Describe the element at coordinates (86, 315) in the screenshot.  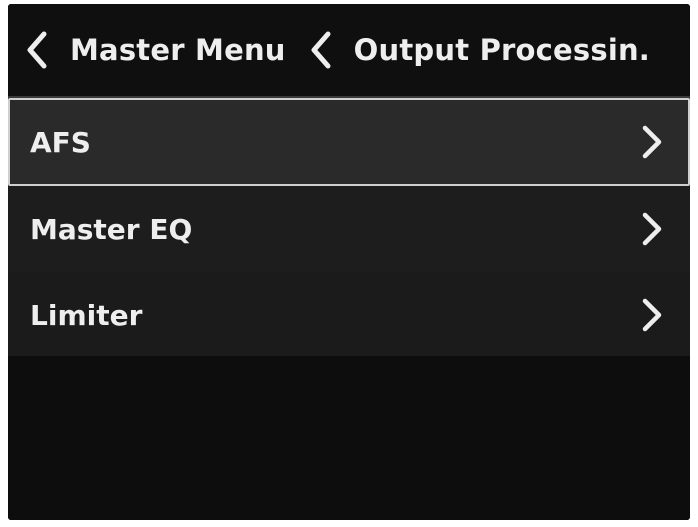
I see `menu-item-label: Limiter` at that location.